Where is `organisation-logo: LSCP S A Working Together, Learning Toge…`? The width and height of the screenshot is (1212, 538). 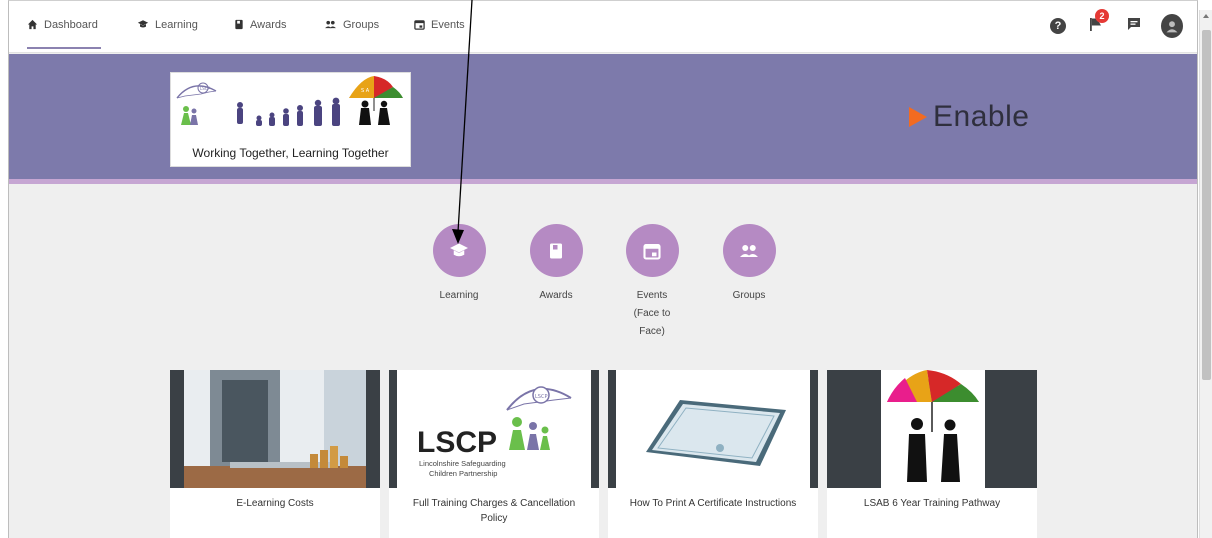 organisation-logo: LSCP S A Working Together, Learning Toge… is located at coordinates (290, 119).